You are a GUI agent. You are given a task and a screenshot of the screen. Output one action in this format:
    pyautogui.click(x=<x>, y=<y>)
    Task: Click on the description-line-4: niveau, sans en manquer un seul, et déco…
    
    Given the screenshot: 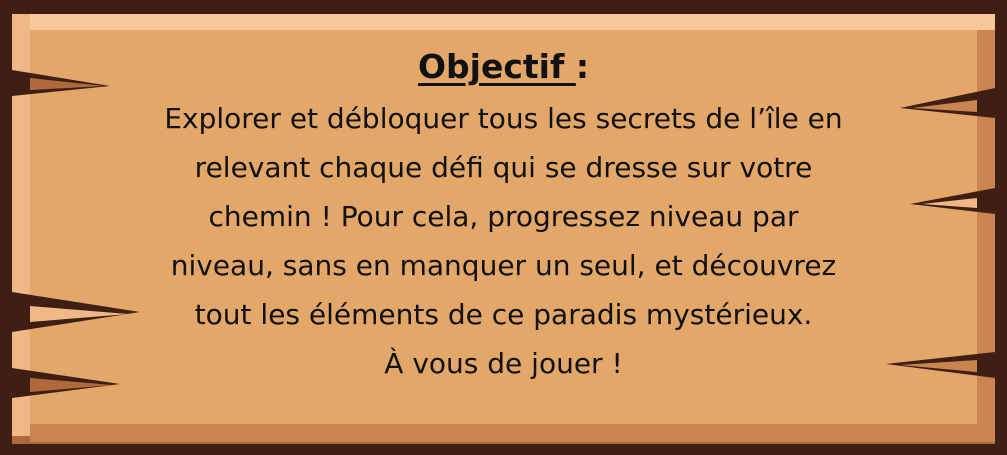 What is the action you would take?
    pyautogui.click(x=503, y=265)
    